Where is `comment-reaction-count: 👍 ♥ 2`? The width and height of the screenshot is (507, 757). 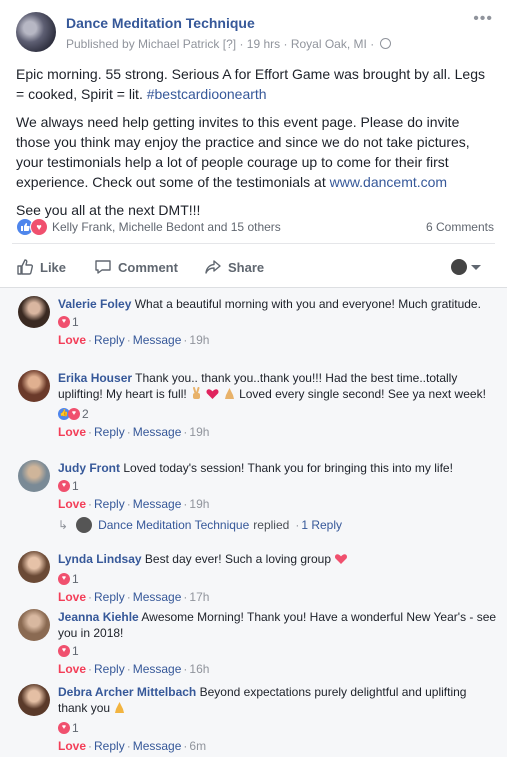 comment-reaction-count: 👍 ♥ 2 is located at coordinates (278, 414).